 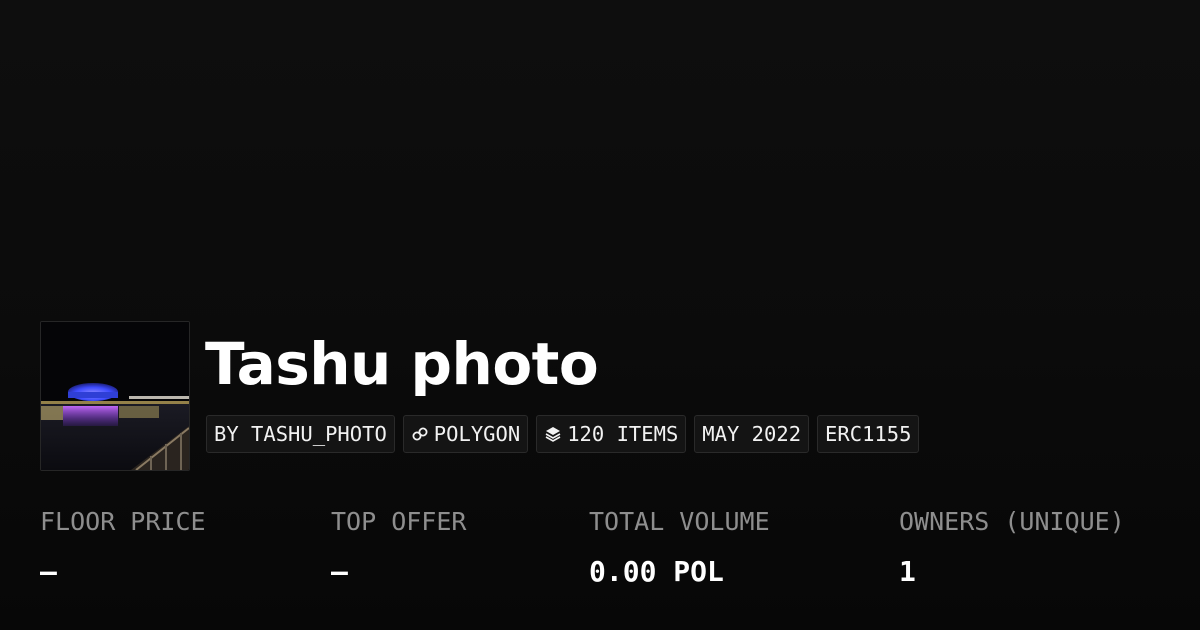 What do you see at coordinates (1012, 547) in the screenshot?
I see `stat-owners: OWNERS (UNIQUE) 1` at bounding box center [1012, 547].